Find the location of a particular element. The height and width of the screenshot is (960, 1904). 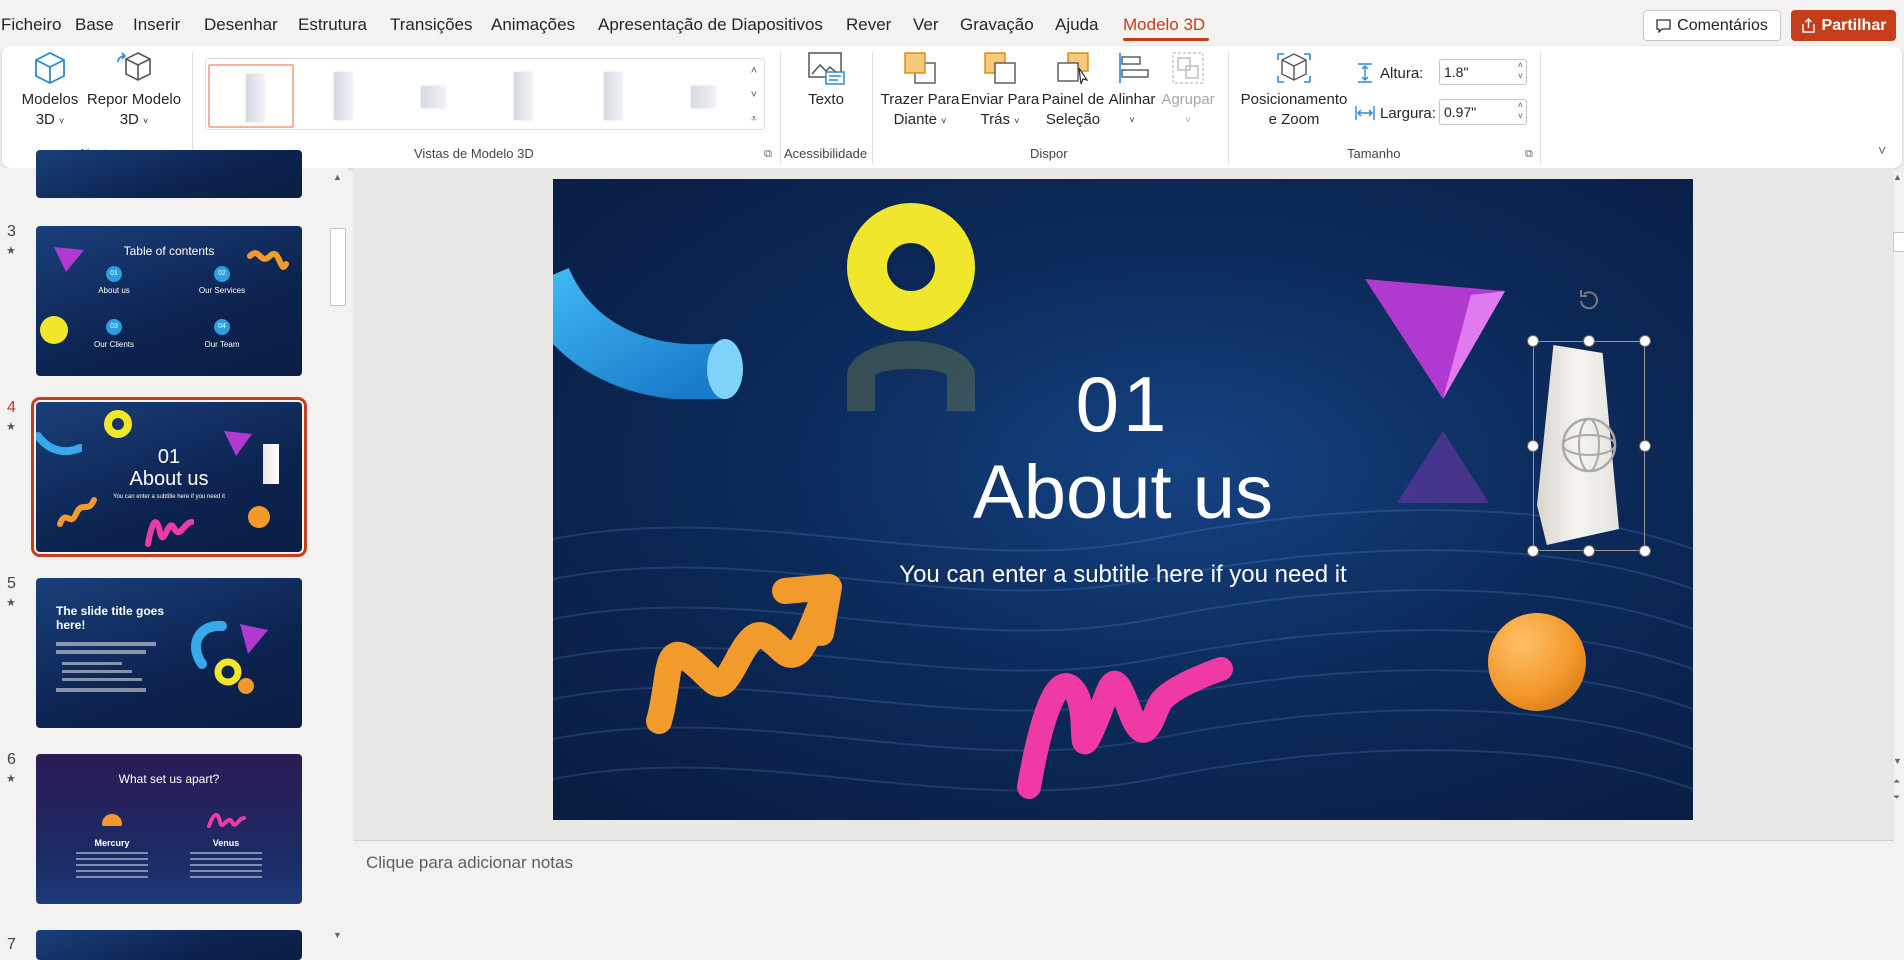

torus-shape is located at coordinates (118, 424).